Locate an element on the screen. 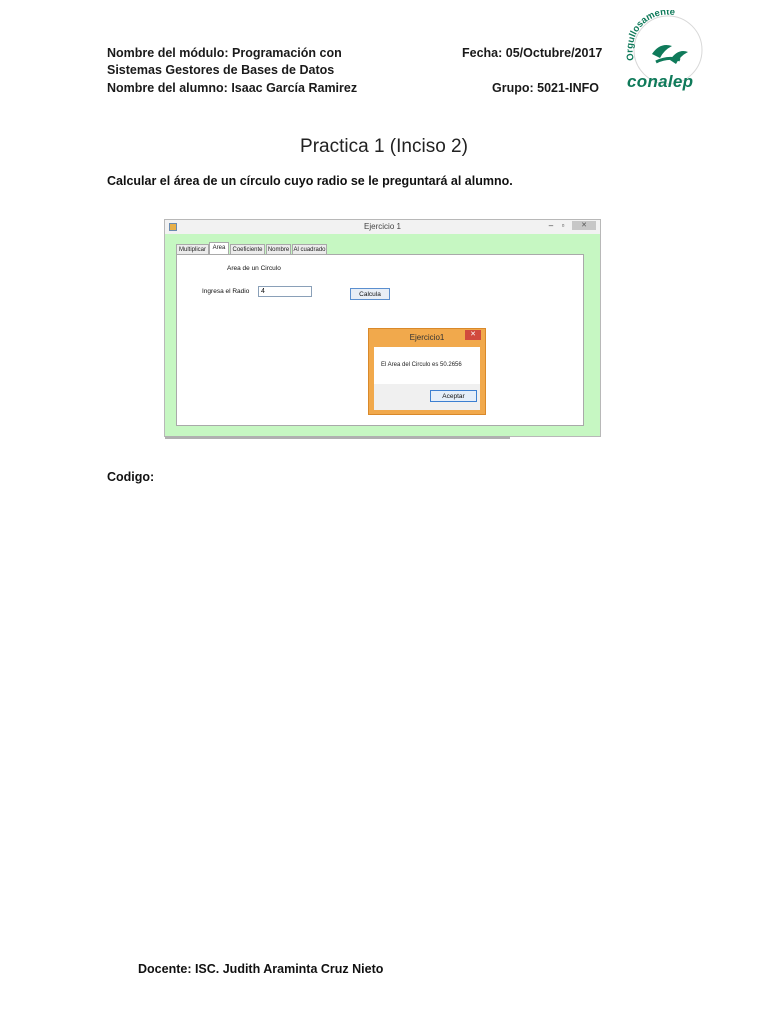 This screenshot has height=1024, width=768. close-button: ✕ is located at coordinates (584, 225).